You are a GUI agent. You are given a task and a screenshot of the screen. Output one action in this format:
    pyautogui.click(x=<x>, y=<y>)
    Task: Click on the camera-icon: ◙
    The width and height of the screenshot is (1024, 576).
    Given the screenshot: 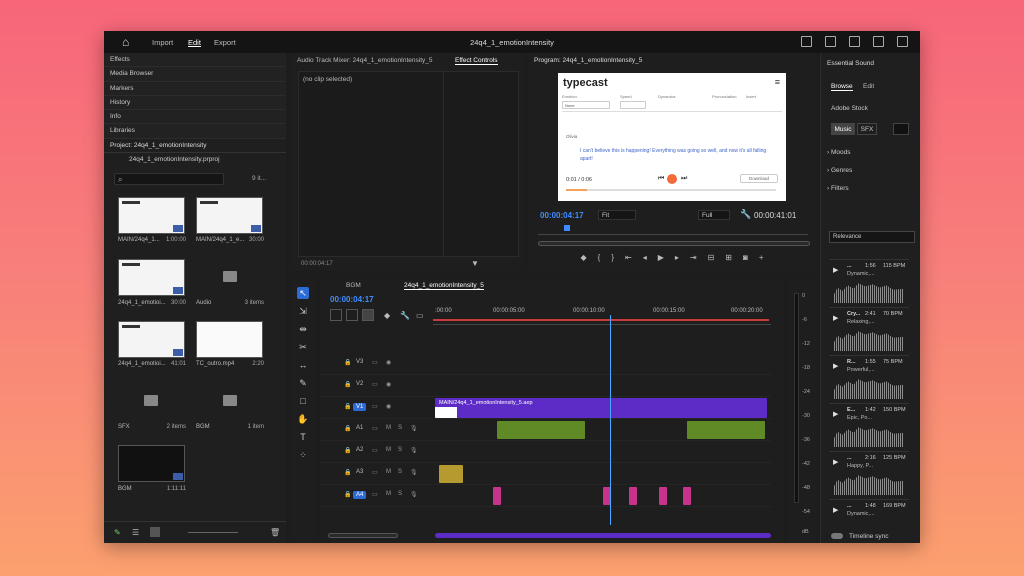 What is the action you would take?
    pyautogui.click(x=745, y=257)
    